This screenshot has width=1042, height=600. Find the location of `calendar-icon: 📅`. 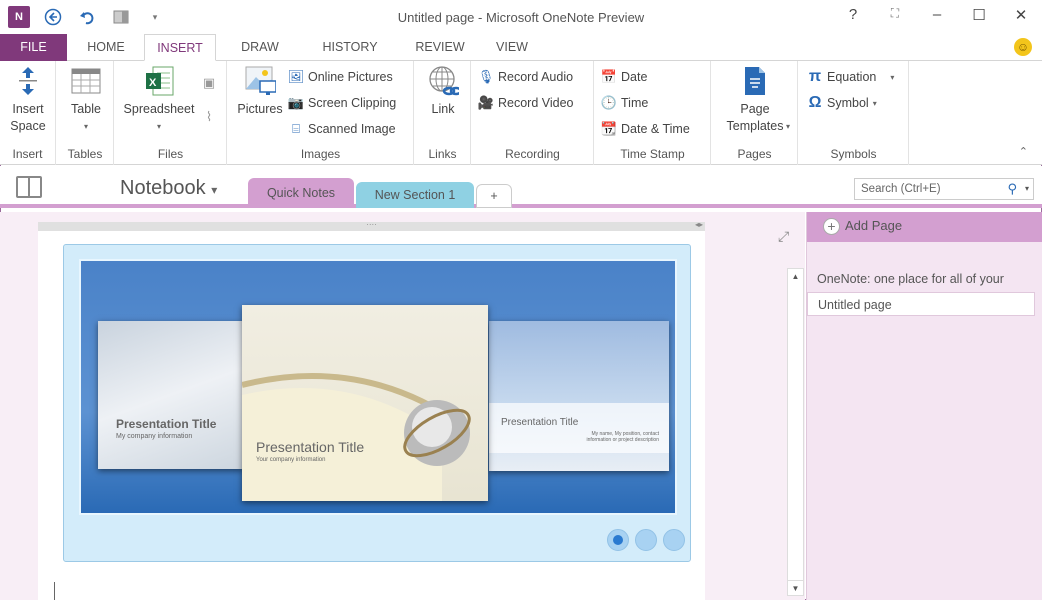

calendar-icon: 📅 is located at coordinates (609, 76).